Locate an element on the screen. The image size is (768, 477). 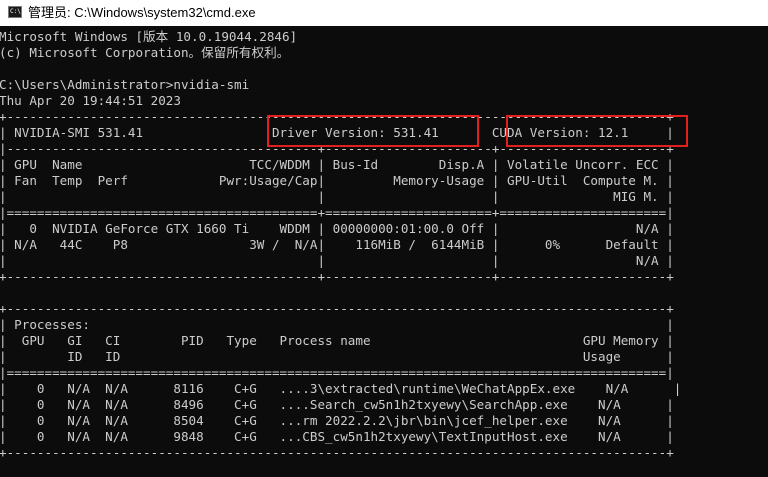
processes-column-header-2: | ID ID Usage | is located at coordinates (337, 356).